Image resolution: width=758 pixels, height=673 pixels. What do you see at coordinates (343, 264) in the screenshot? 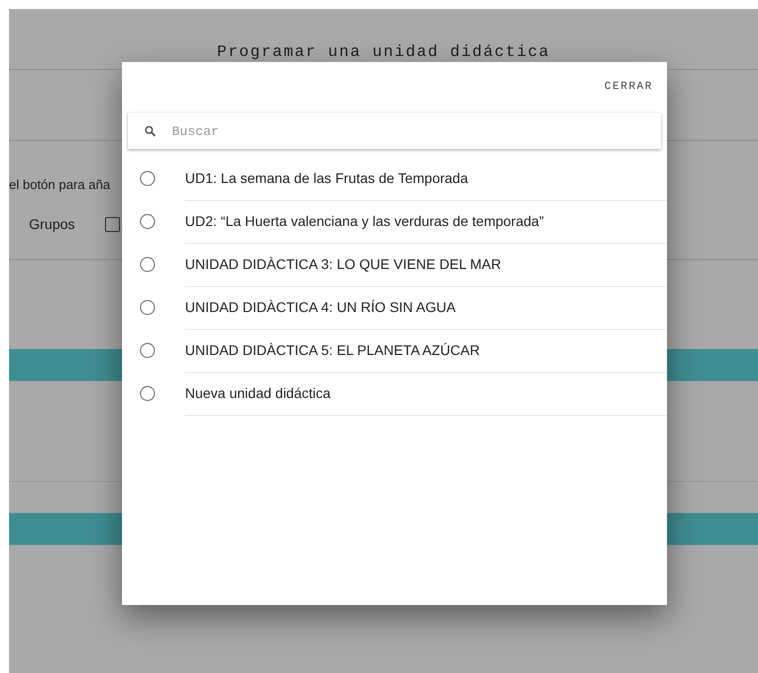
I see `option-label: UNIDAD DIDÀCTICA 3: LO QUE VIENE DEL MAR` at bounding box center [343, 264].